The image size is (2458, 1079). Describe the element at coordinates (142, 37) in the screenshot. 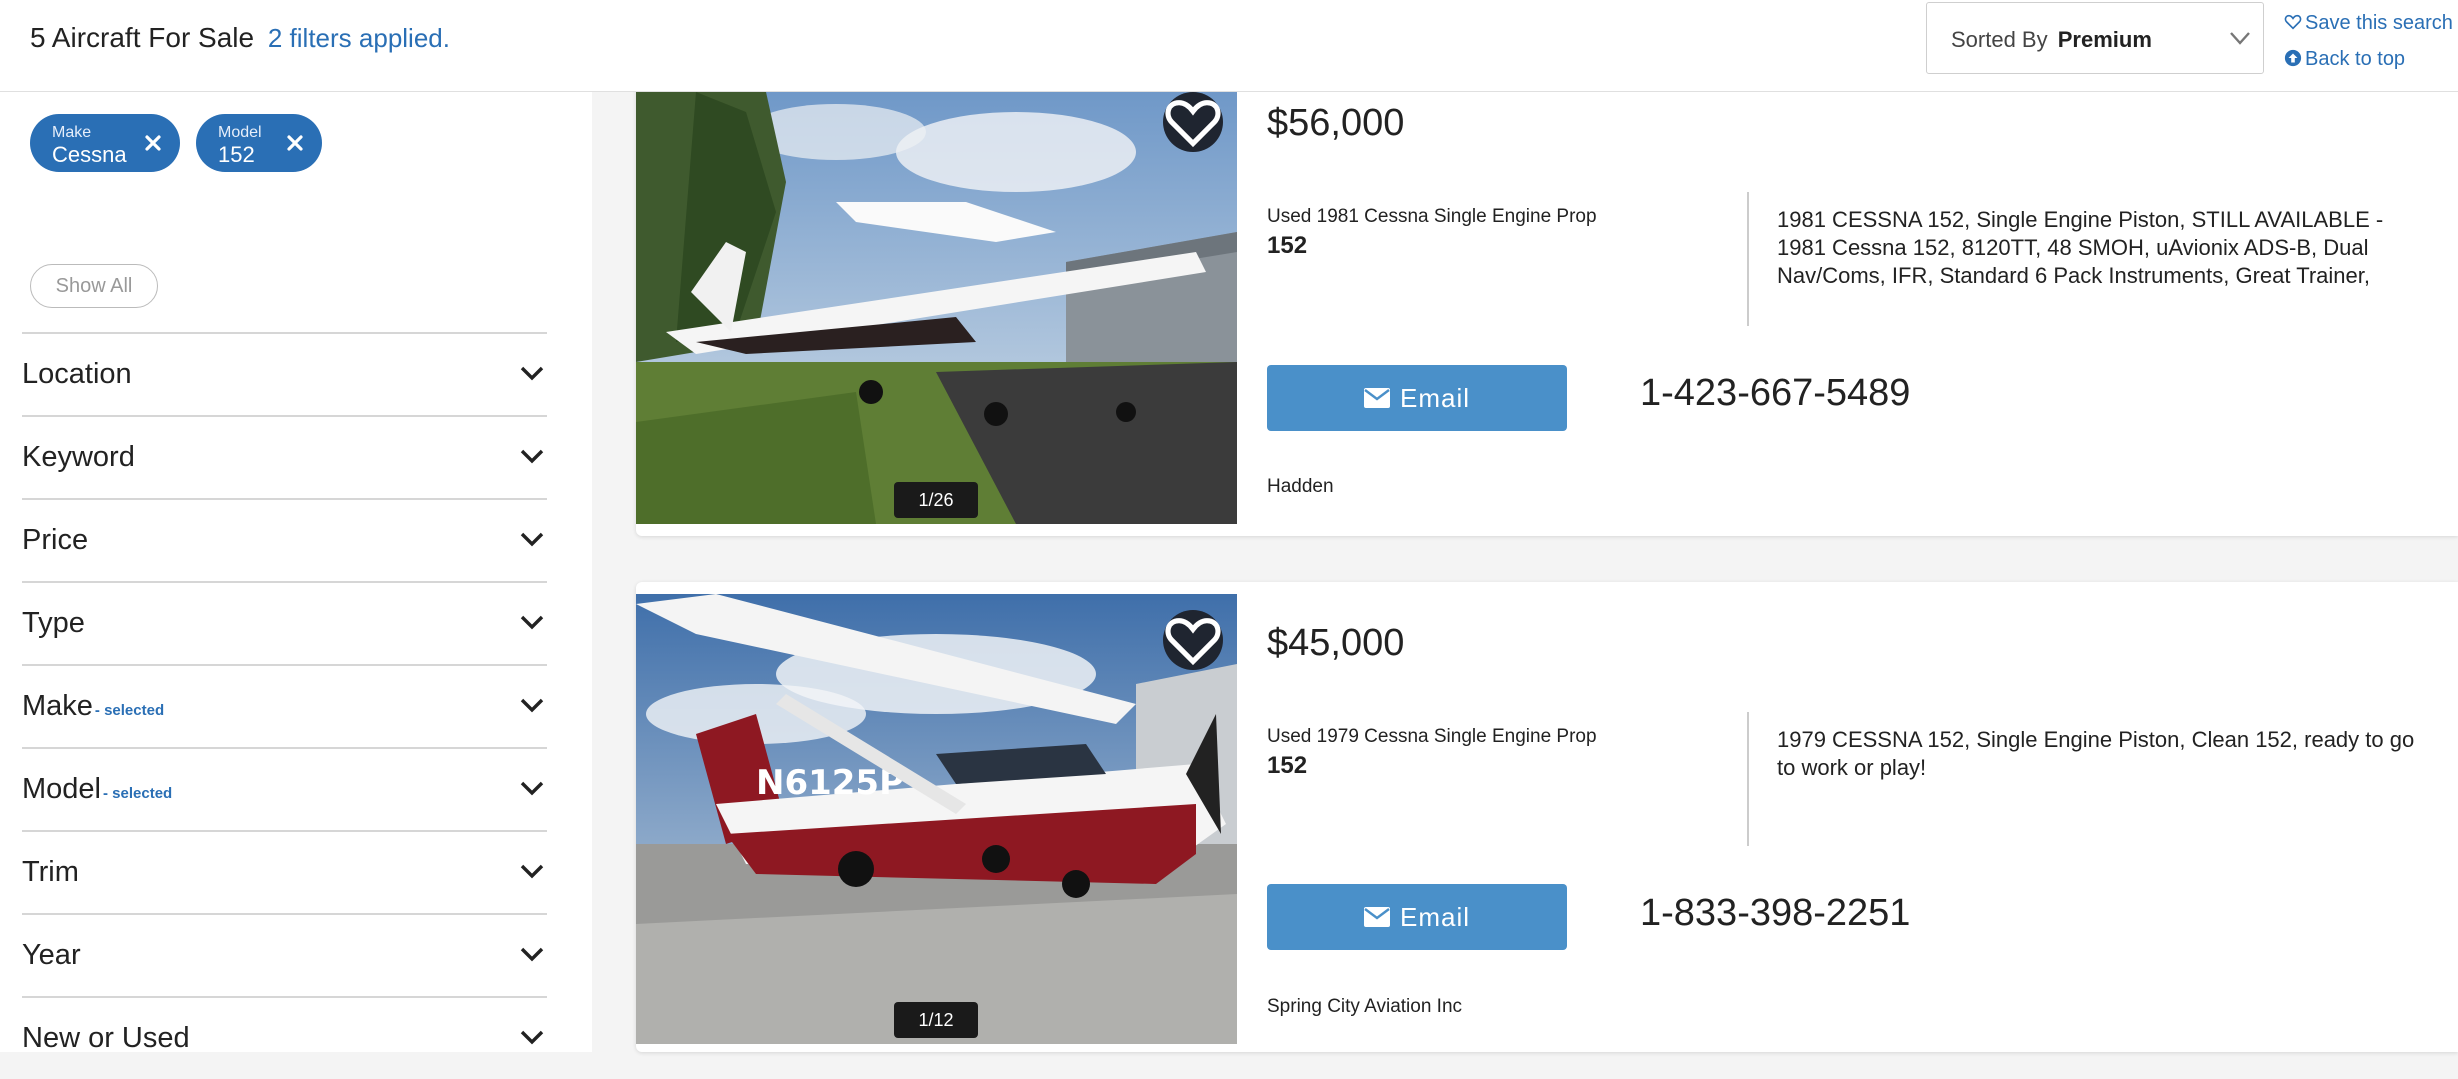

I see `results-count: 5 Aircraft For Sale` at that location.